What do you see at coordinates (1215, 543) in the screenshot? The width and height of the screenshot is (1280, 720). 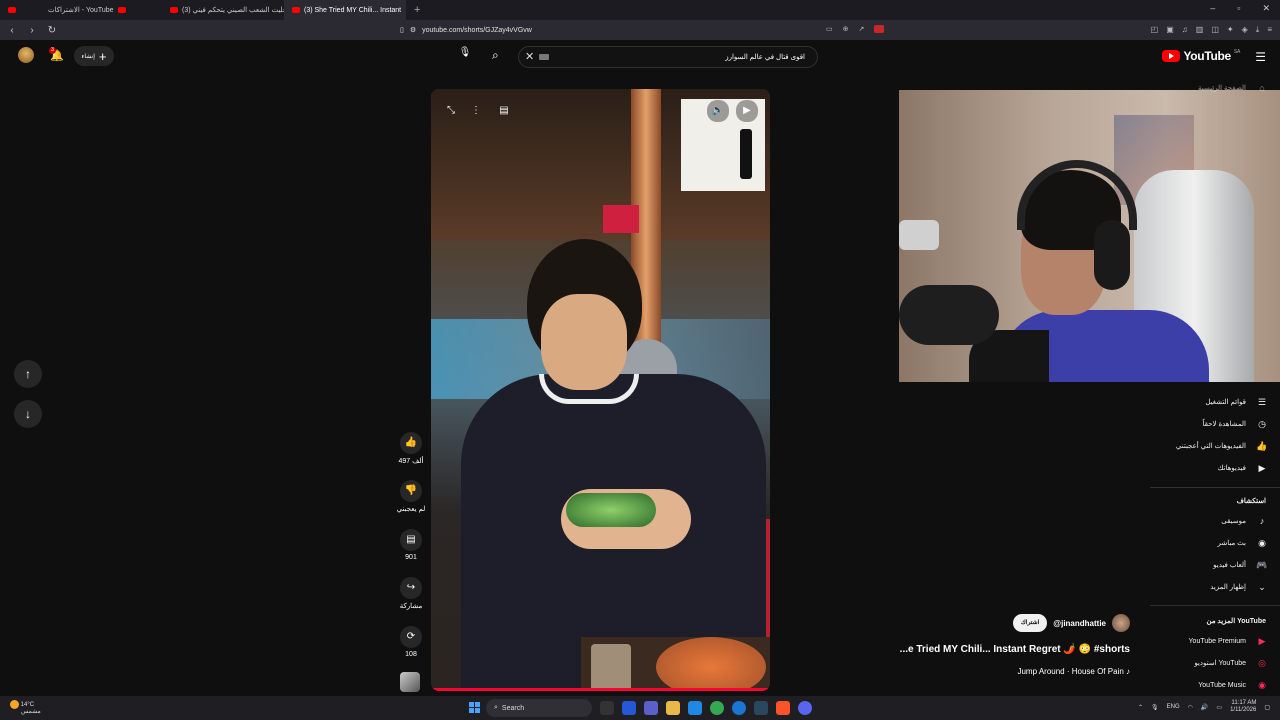 I see `sidebar-item-live: بث مباشر ◉` at bounding box center [1215, 543].